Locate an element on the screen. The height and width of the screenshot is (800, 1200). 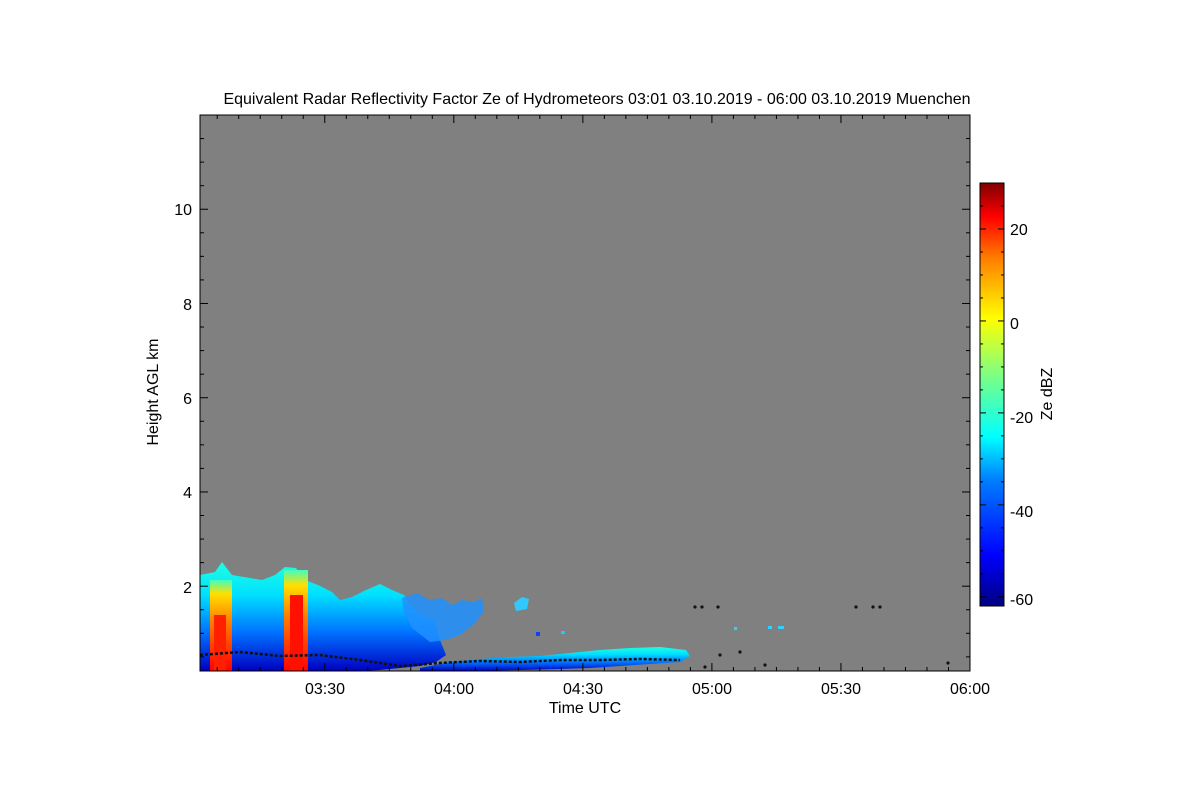
y-tick-label: 10 is located at coordinates (183, 210).